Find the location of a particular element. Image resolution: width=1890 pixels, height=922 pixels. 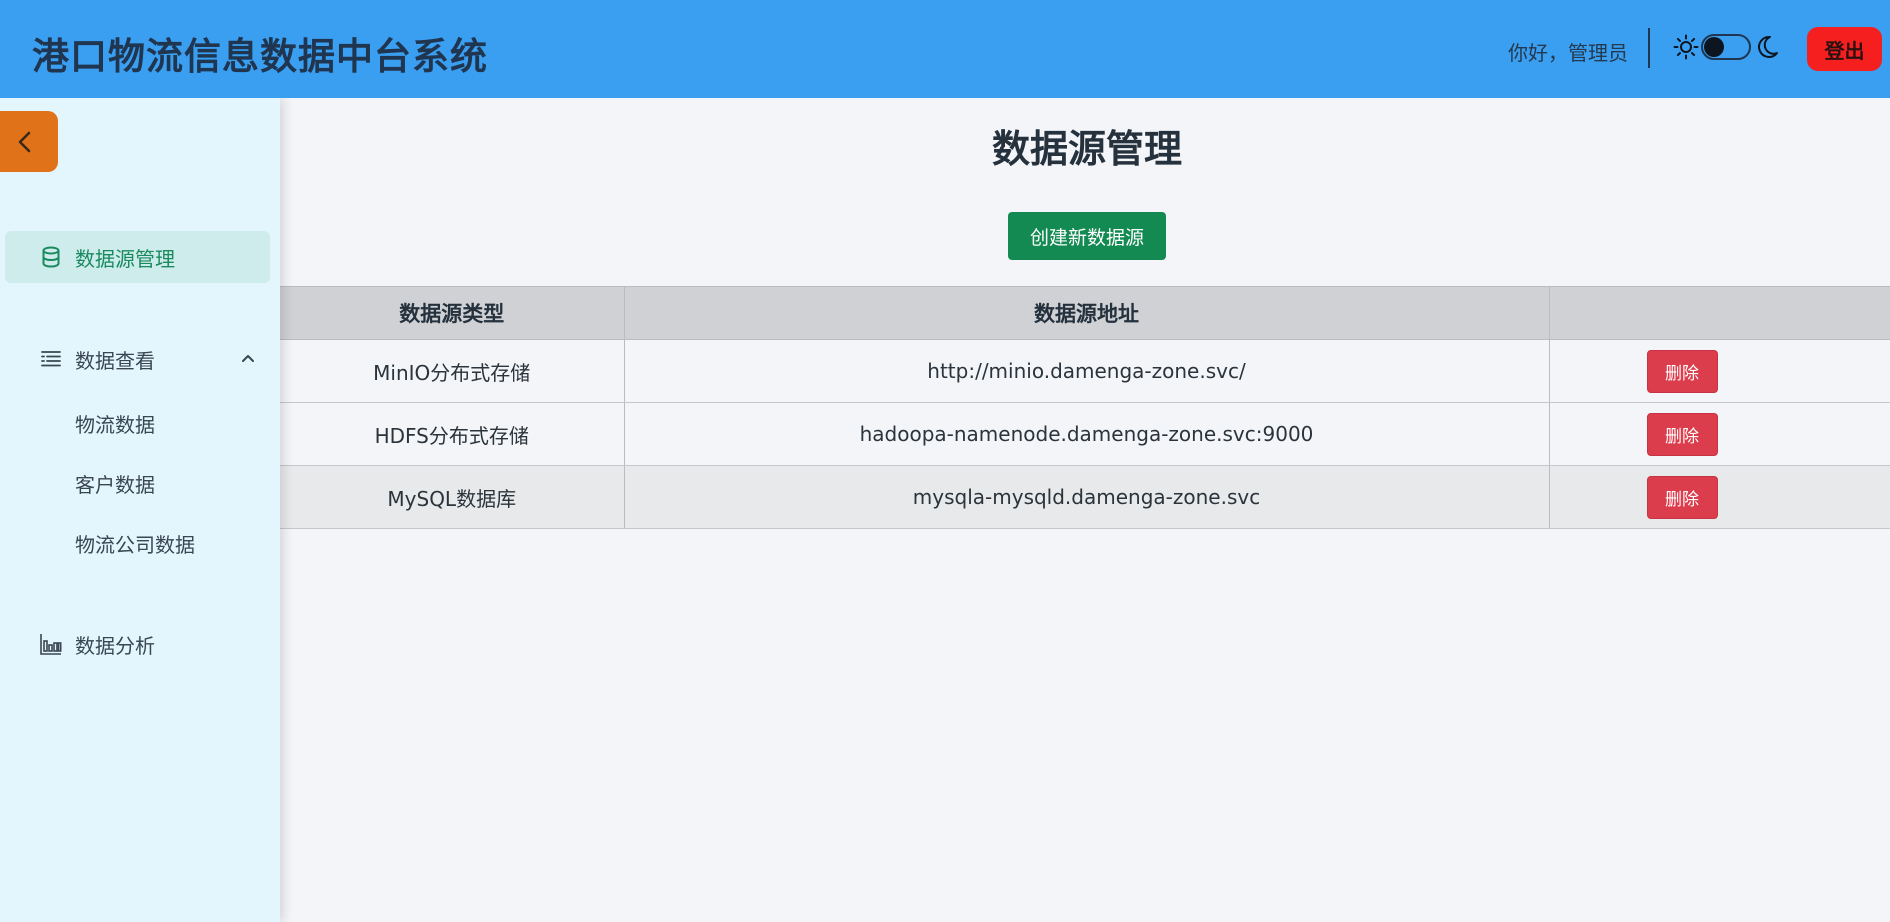

user-greeting: 你好，管理员 is located at coordinates (1568, 53).